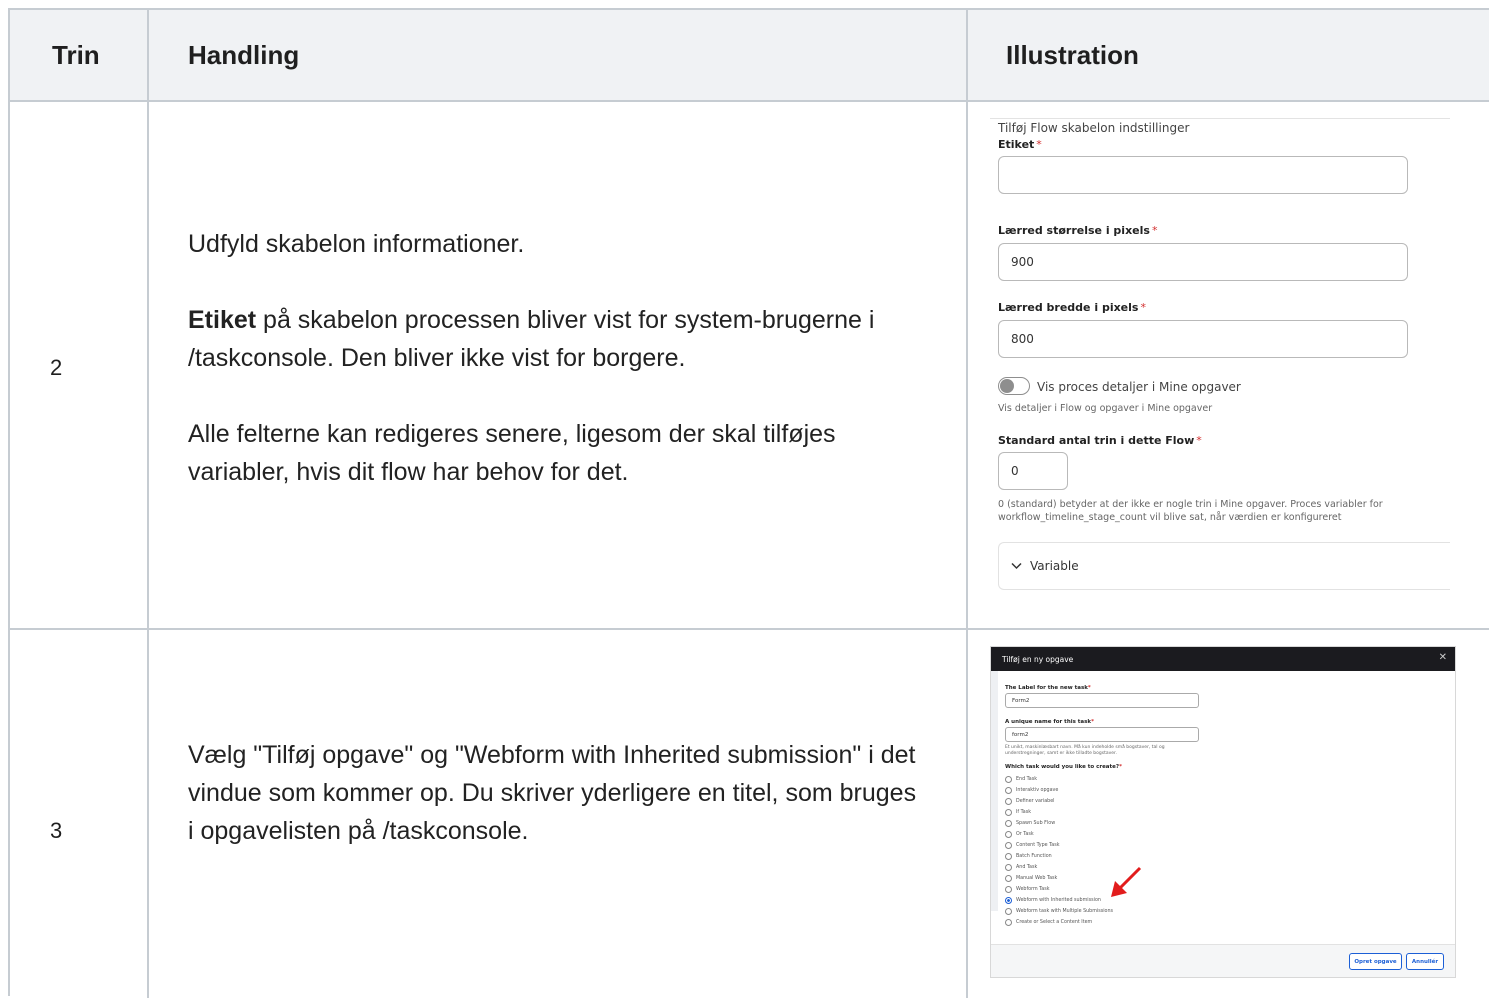 Image resolution: width=1489 pixels, height=998 pixels. I want to click on header-step: Trin, so click(76, 54).